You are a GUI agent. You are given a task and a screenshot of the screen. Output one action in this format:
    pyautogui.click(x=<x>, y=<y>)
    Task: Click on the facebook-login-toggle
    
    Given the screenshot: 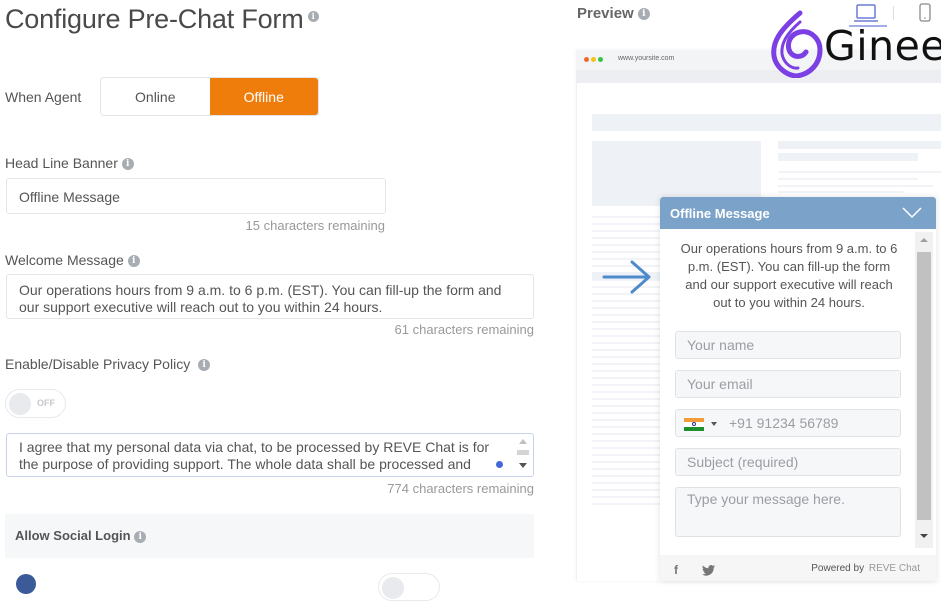 What is the action you would take?
    pyautogui.click(x=409, y=587)
    